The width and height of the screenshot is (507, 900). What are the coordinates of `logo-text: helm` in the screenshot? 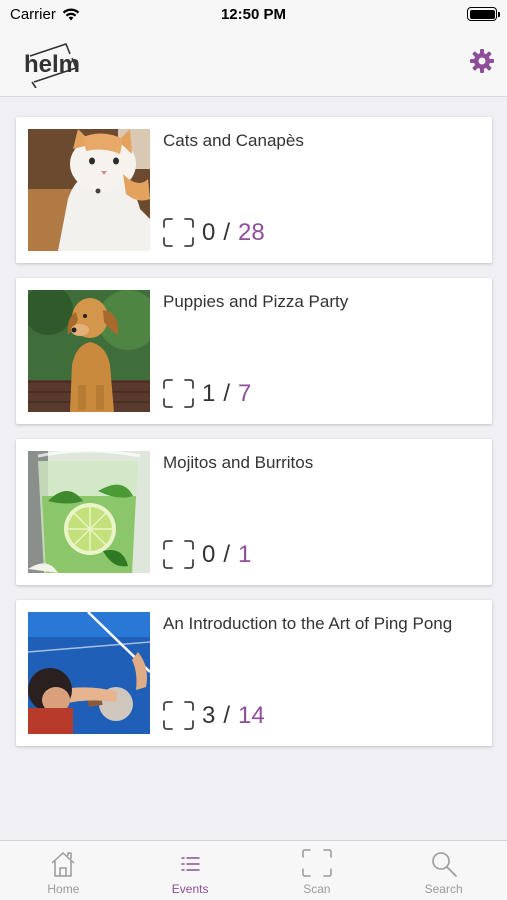 It's located at (52, 64).